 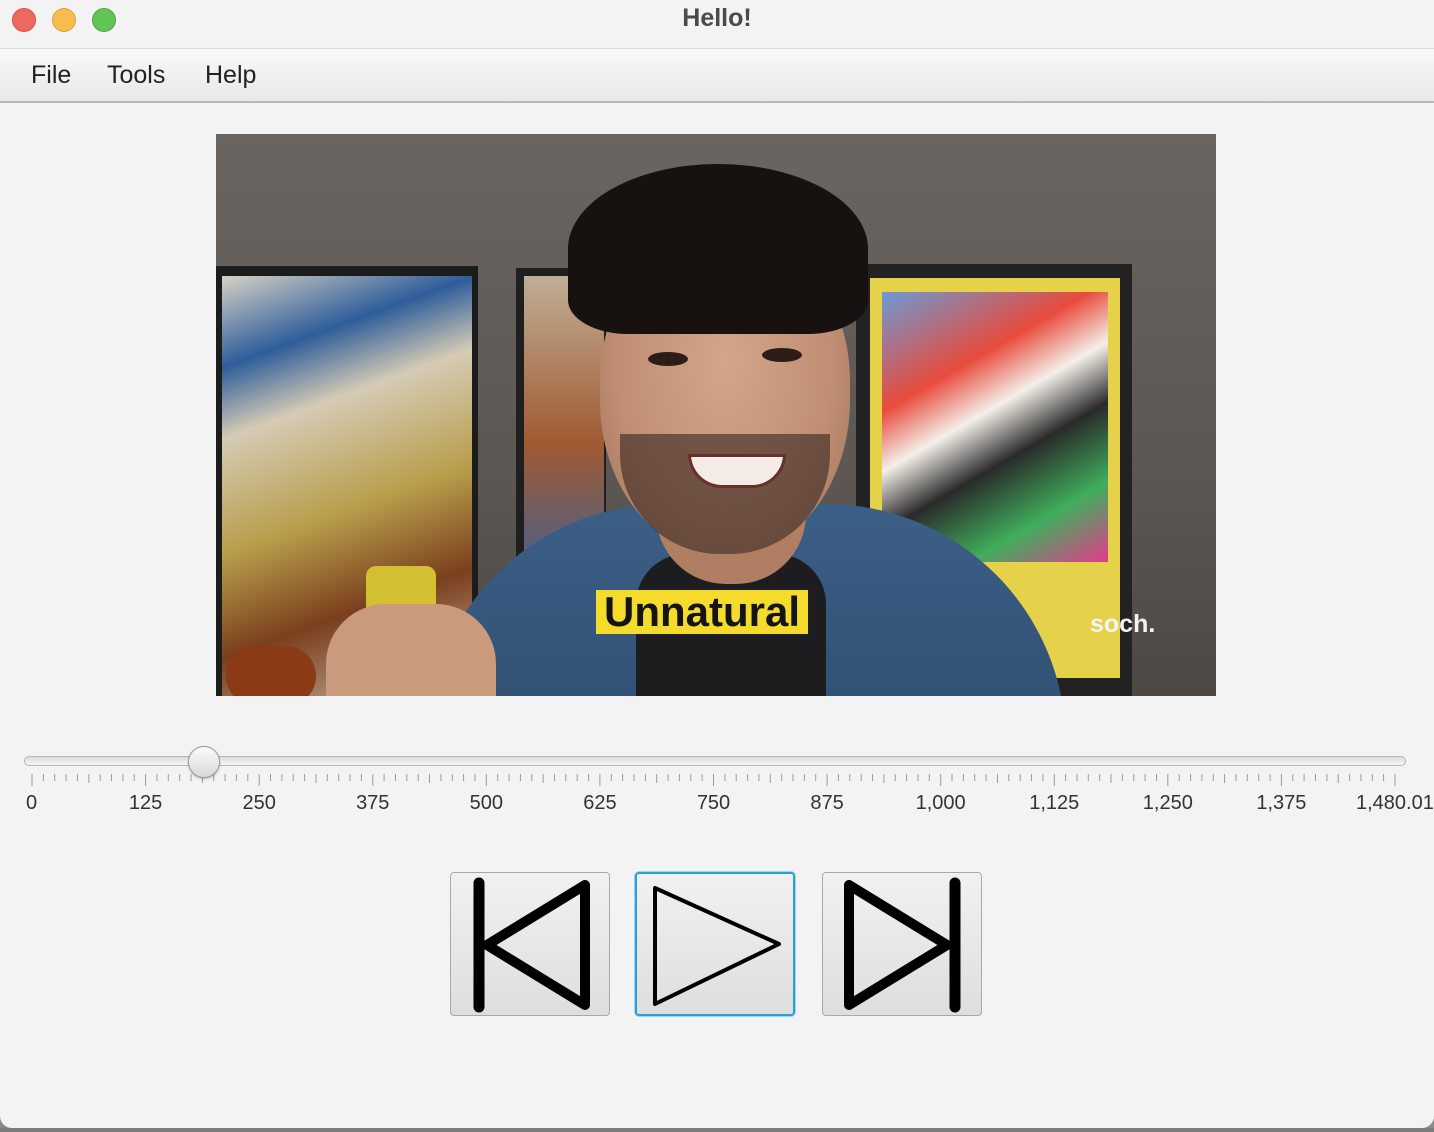 I want to click on presenter-hand, so click(x=411, y=650).